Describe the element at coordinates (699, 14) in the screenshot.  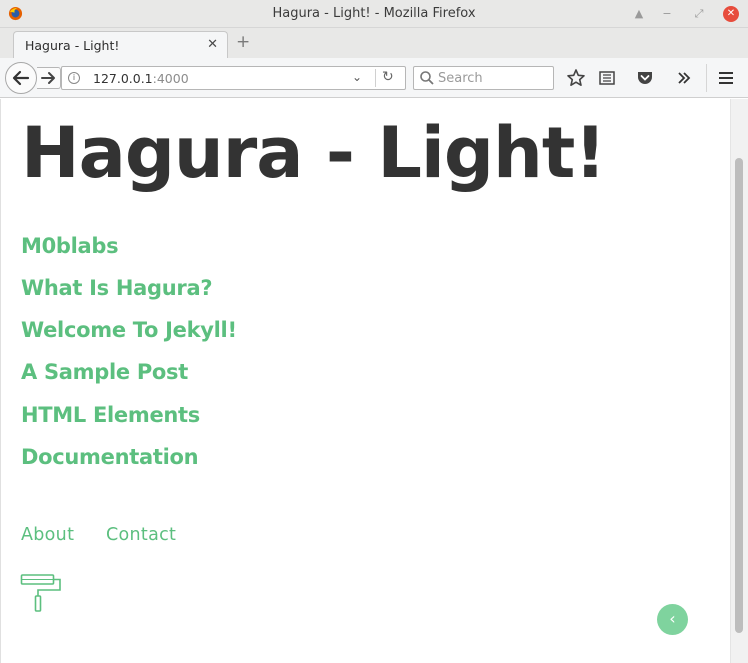
I see `restore-icon: ⤢` at that location.